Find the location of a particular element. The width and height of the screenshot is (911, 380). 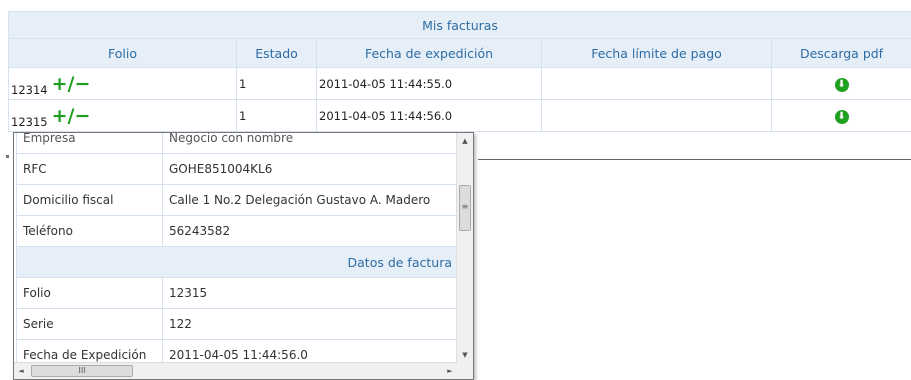

column-header-estado: Estado is located at coordinates (277, 53).